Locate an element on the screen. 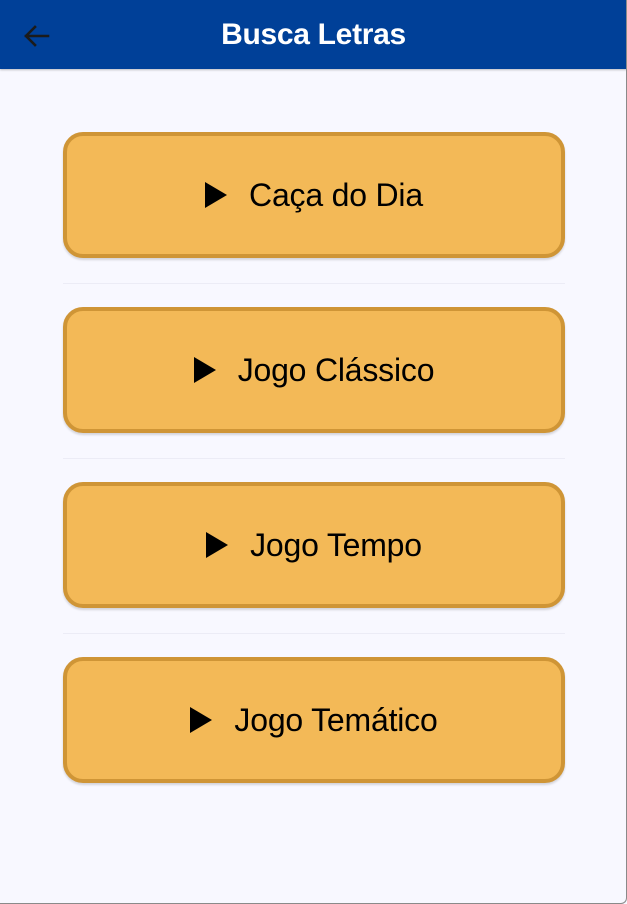 The height and width of the screenshot is (904, 627). button-content: Jogo Clássico is located at coordinates (314, 370).